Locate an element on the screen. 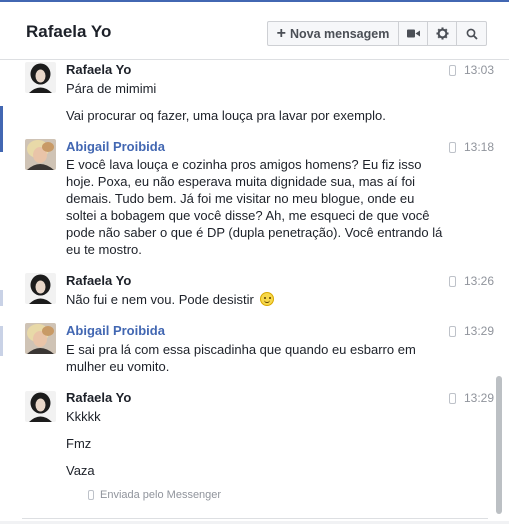  message-text: Vaza is located at coordinates (80, 470).